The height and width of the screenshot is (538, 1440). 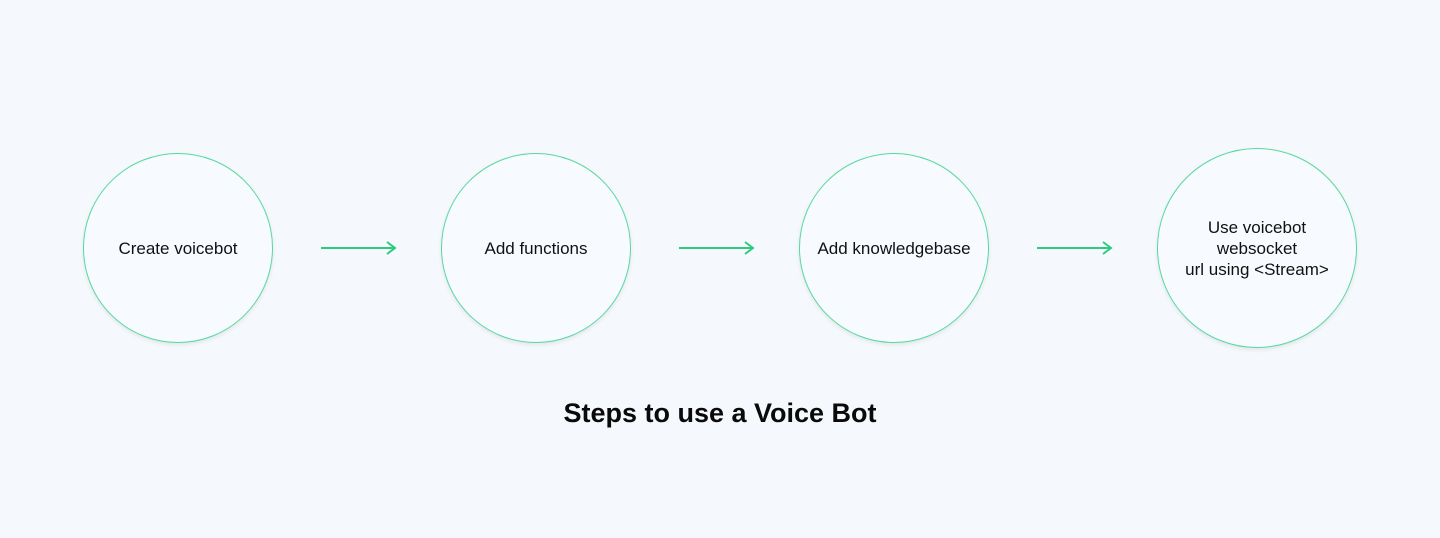 I want to click on step-label: Add functions, so click(x=536, y=248).